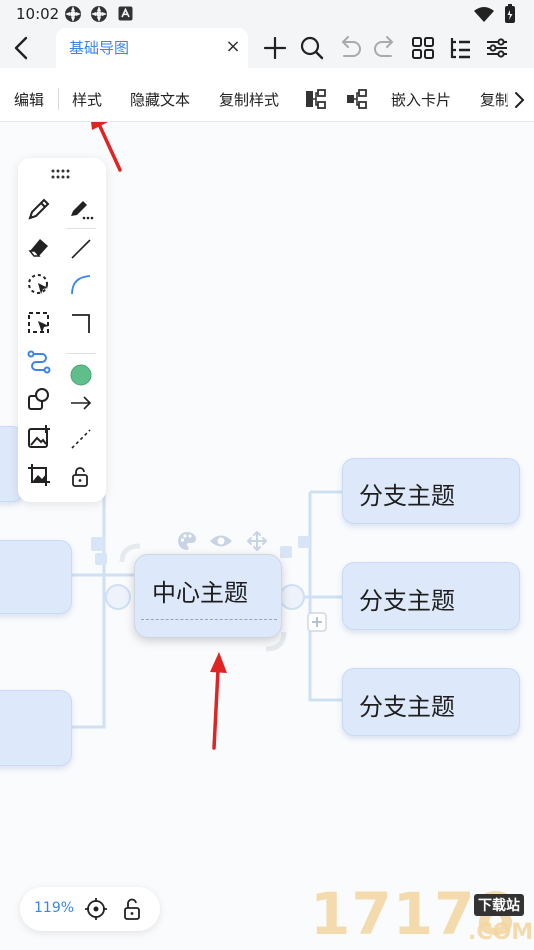  I want to click on insert-image-icon, so click(39, 437).